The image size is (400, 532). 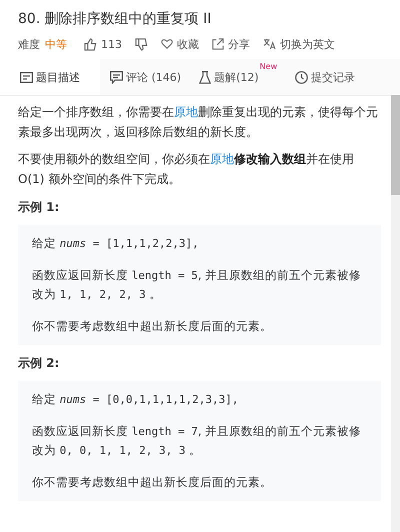 What do you see at coordinates (197, 285) in the screenshot?
I see `example-text: 函数应返回新长度 length = 5, 并且原数组的前五个元素被修改为 1, 1, 2, 2, 3 。` at bounding box center [197, 285].